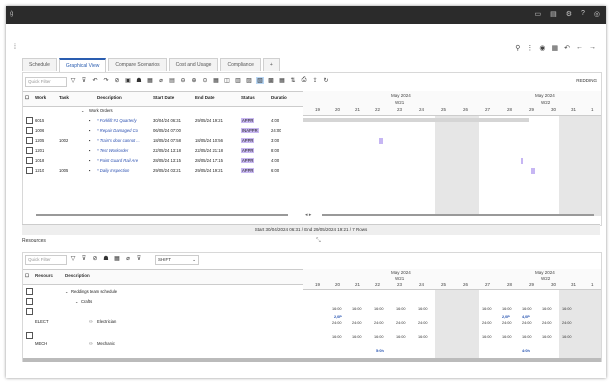 The height and width of the screenshot is (386, 616). Describe the element at coordinates (77, 275) in the screenshot. I see `col-description: Description` at that location.